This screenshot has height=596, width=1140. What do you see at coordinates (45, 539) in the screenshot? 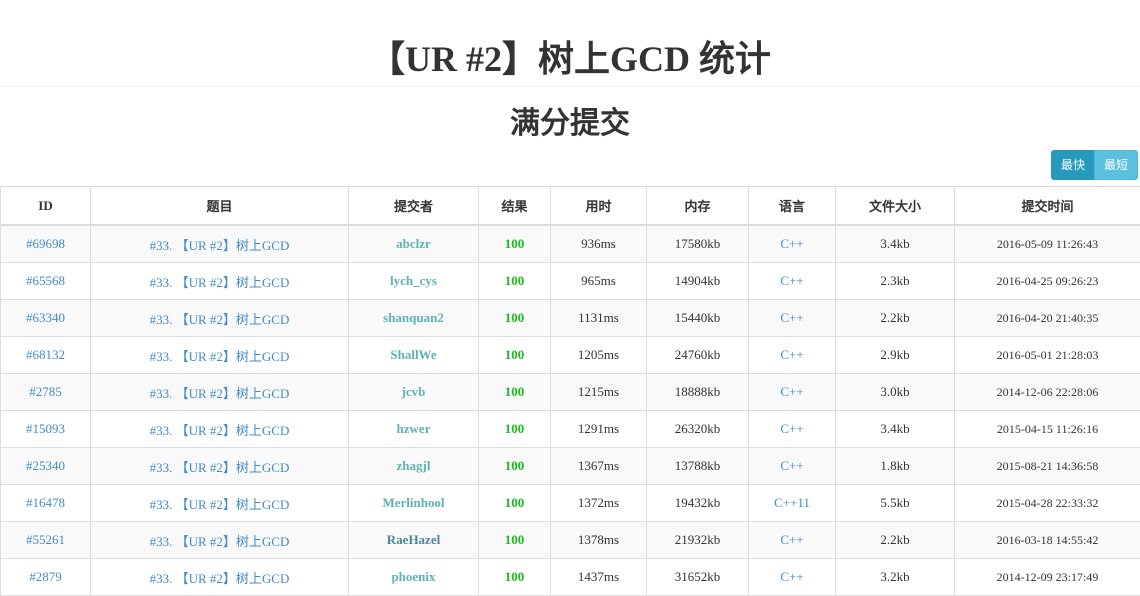
I see `submission-id-link: #55261` at bounding box center [45, 539].